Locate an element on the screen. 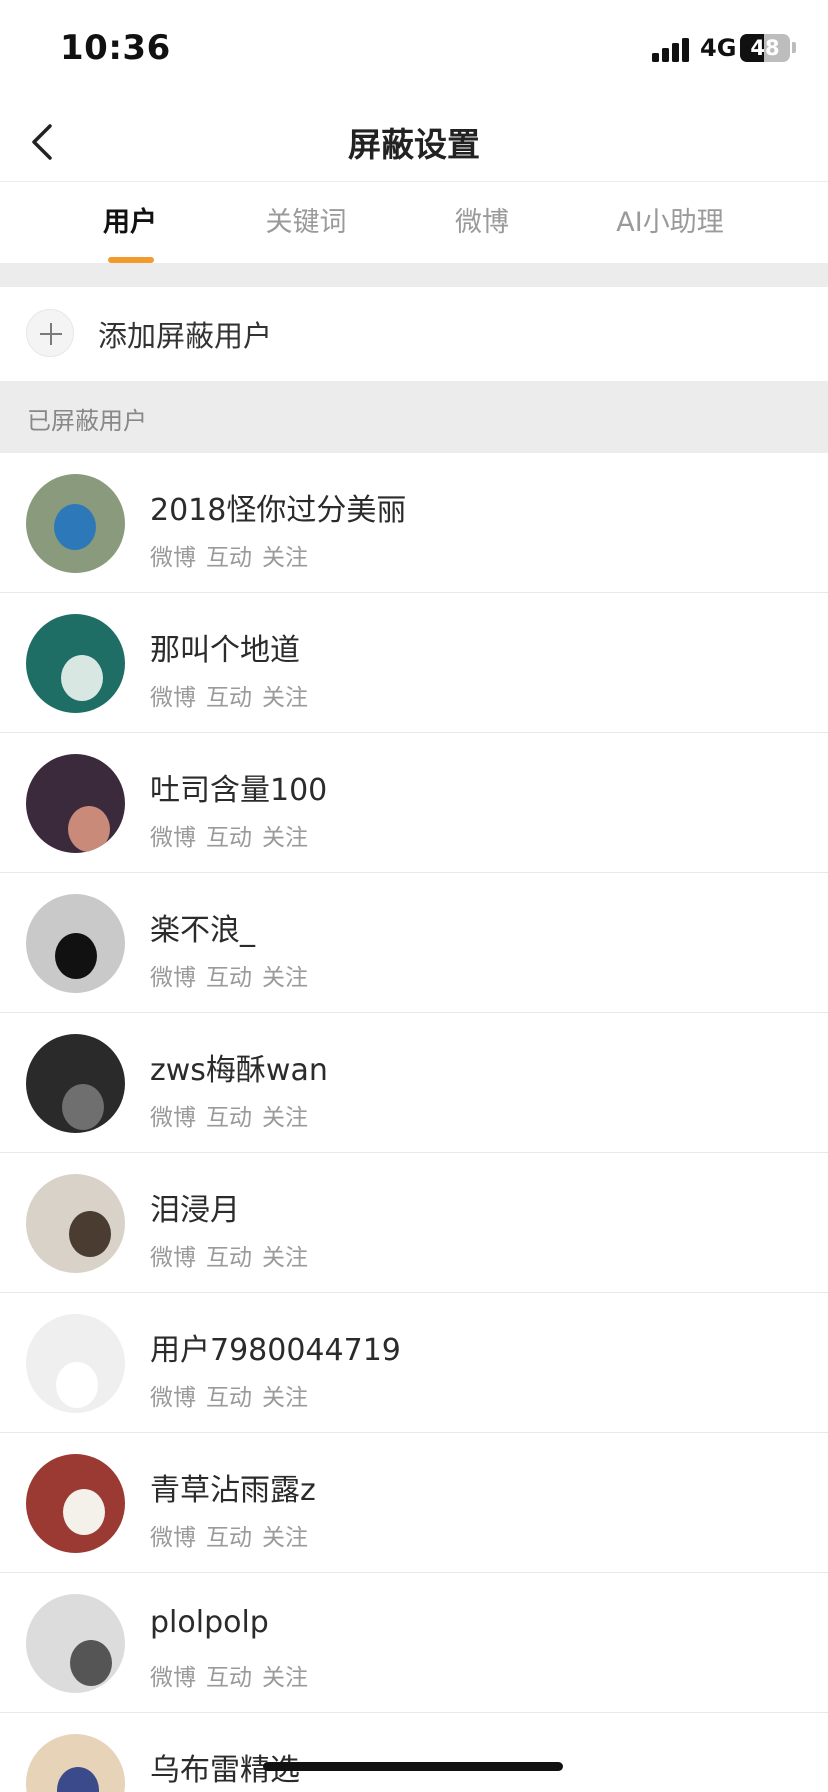 This screenshot has width=828, height=1792. section-title: 已屏蔽用户 is located at coordinates (87, 421).